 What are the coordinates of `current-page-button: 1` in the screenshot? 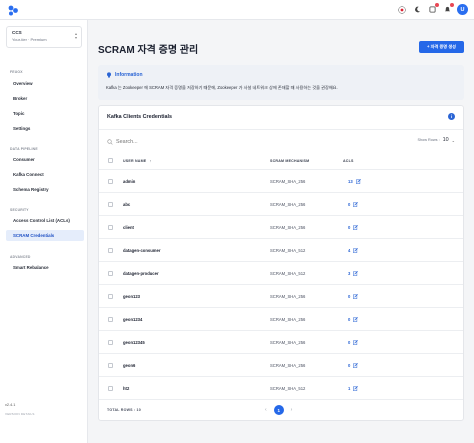 It's located at (278, 410).